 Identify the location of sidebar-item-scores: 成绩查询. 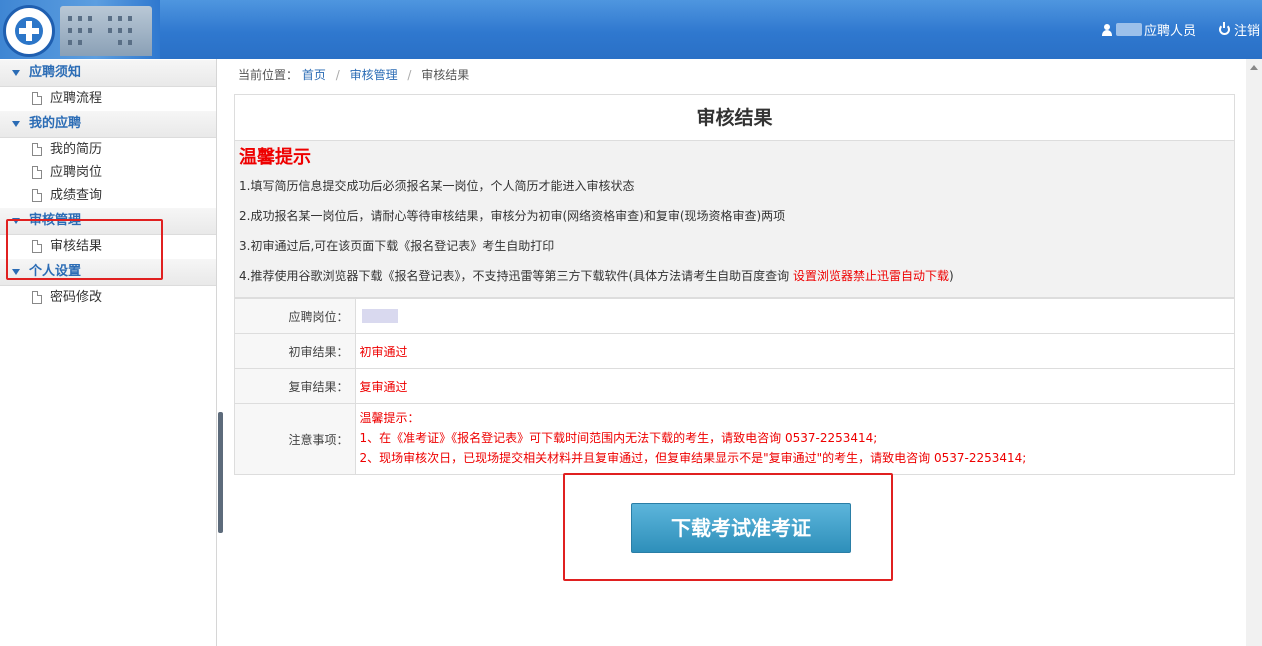
(108, 195).